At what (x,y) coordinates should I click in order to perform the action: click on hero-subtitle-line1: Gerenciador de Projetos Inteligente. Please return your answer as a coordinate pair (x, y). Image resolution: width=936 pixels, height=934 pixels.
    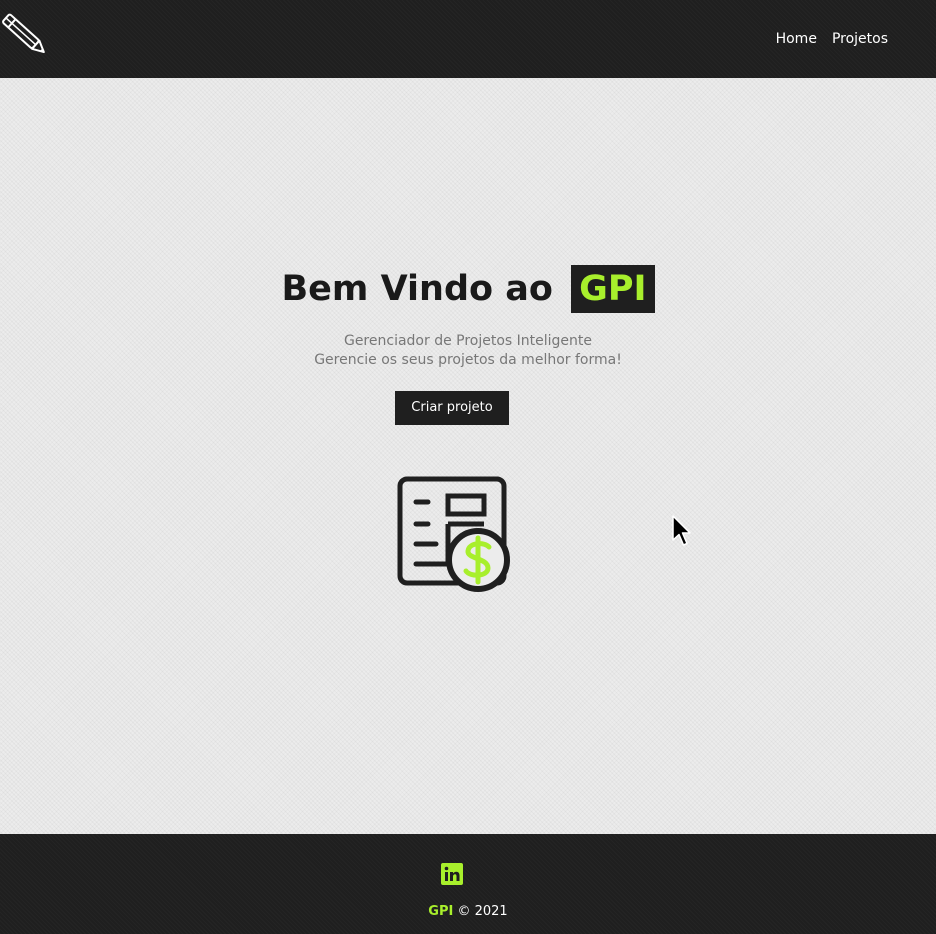
    Looking at the image, I should click on (468, 341).